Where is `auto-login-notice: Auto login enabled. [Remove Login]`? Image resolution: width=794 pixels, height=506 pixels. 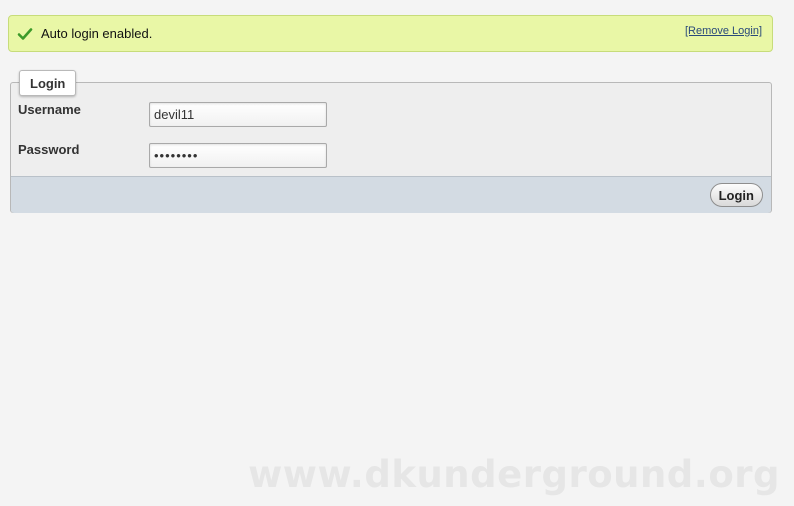
auto-login-notice: Auto login enabled. [Remove Login] is located at coordinates (390, 33).